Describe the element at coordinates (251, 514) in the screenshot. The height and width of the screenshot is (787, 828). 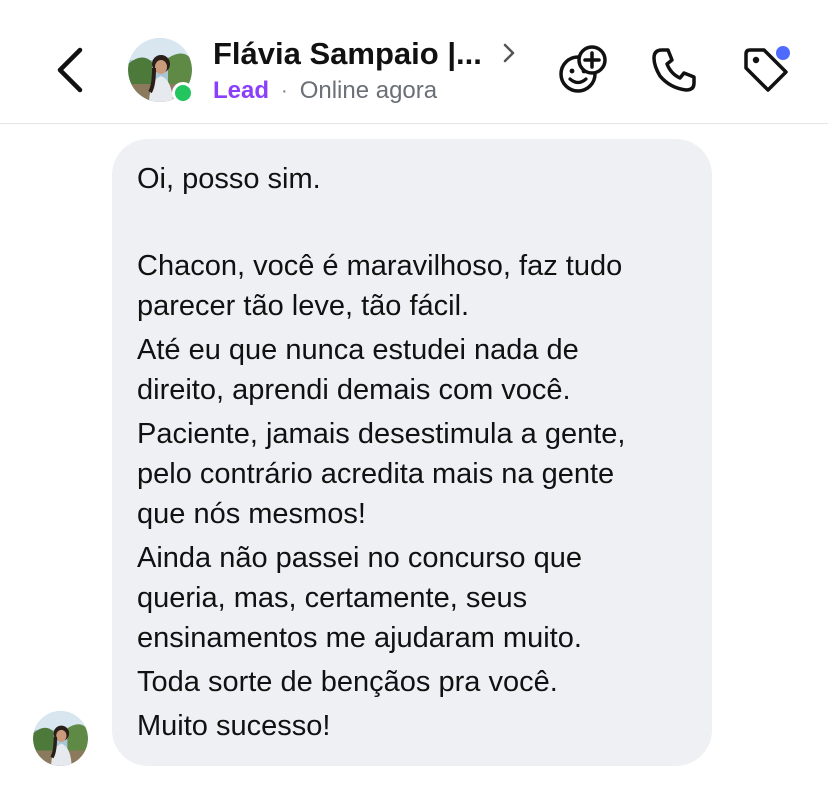
I see `message-line: que nós mesmos!` at that location.